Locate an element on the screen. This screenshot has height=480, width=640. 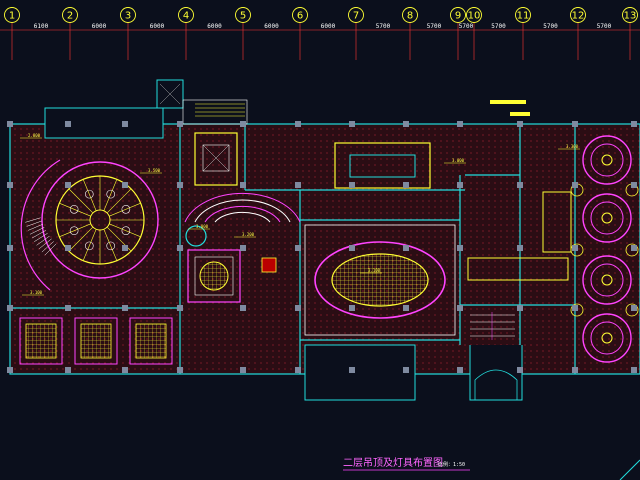
axis-label: 1 is located at coordinates (12, 16).